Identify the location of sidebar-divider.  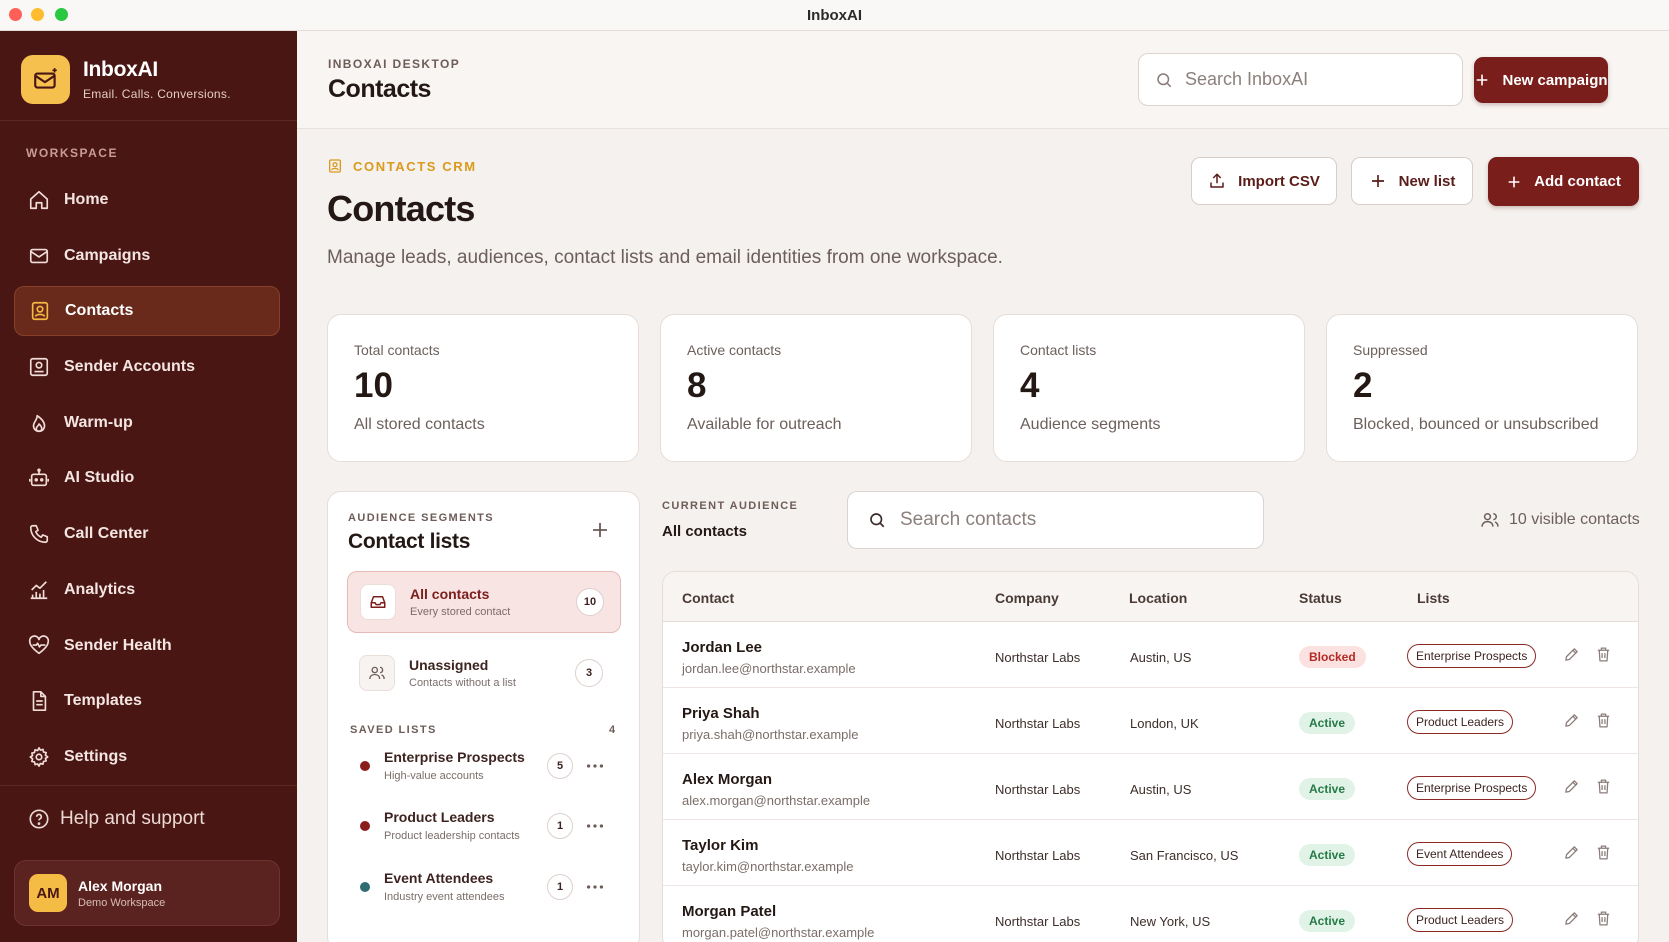
(148, 120).